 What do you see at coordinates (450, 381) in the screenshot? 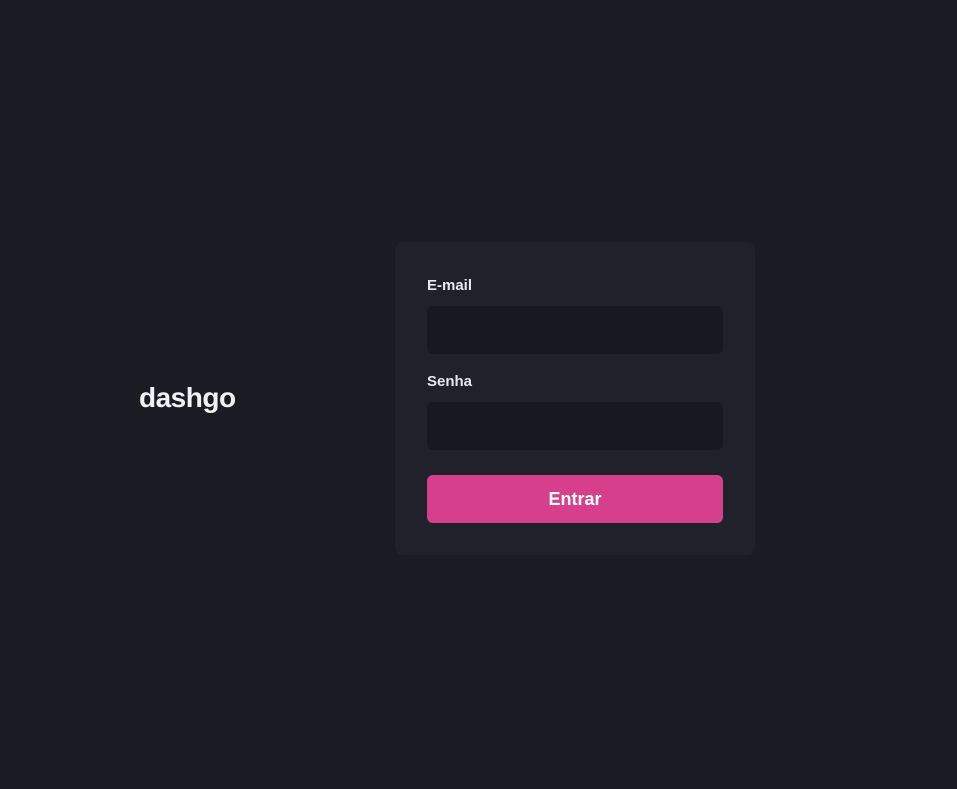
I see `password-label: Senha` at bounding box center [450, 381].